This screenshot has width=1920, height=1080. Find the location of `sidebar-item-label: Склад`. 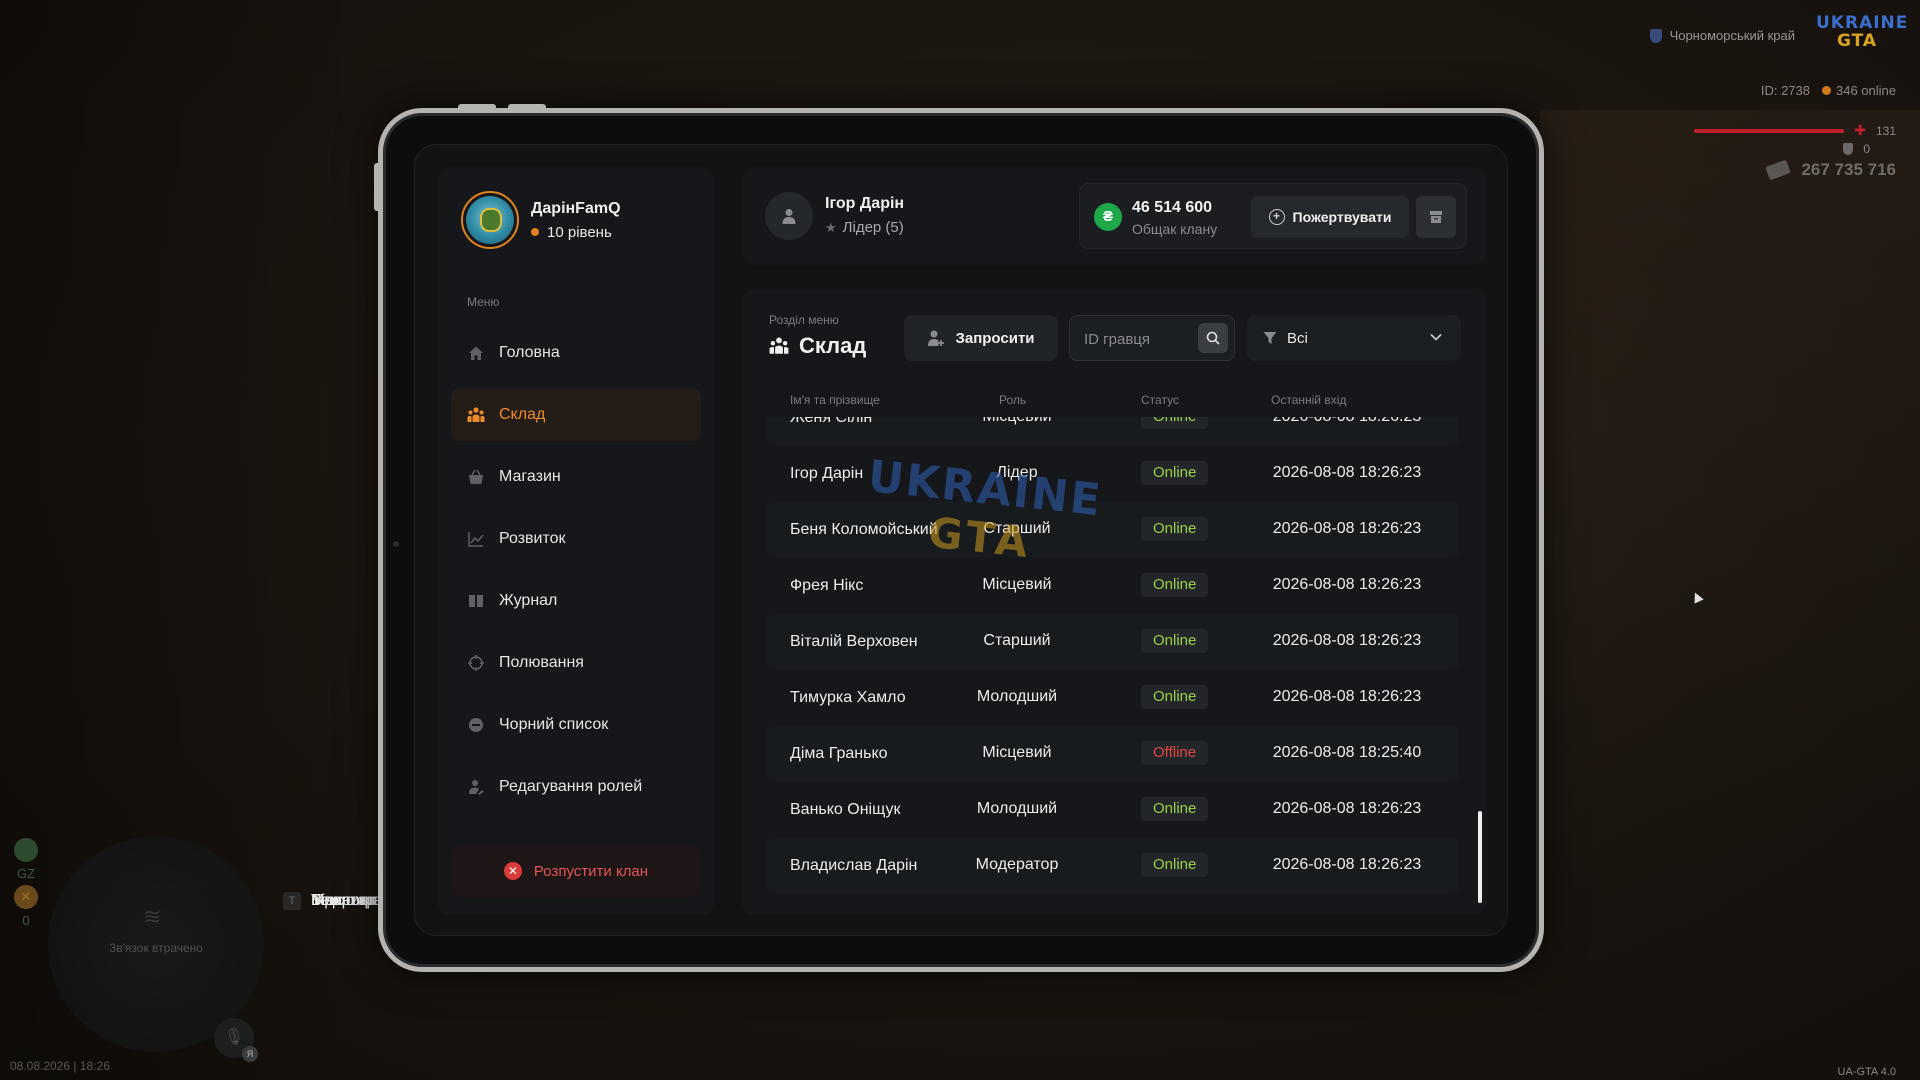

sidebar-item-label: Склад is located at coordinates (522, 414).